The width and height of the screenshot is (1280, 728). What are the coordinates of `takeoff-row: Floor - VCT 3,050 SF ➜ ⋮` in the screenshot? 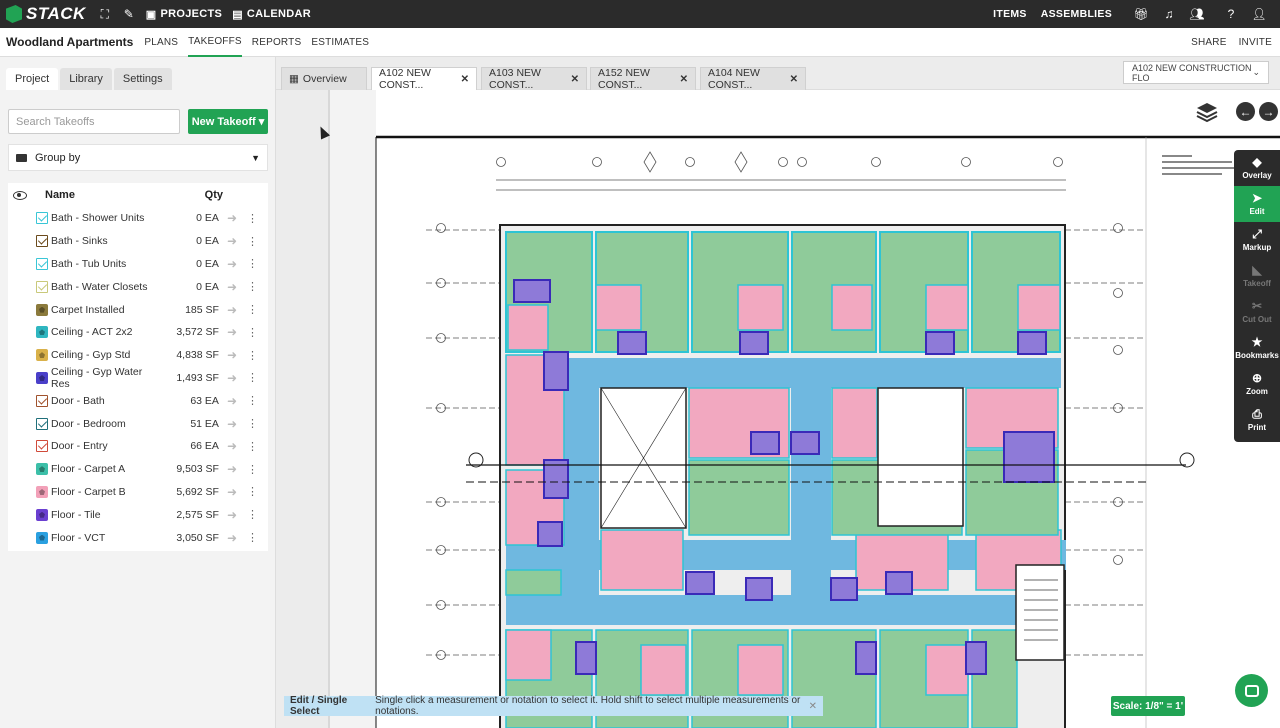 It's located at (138, 537).